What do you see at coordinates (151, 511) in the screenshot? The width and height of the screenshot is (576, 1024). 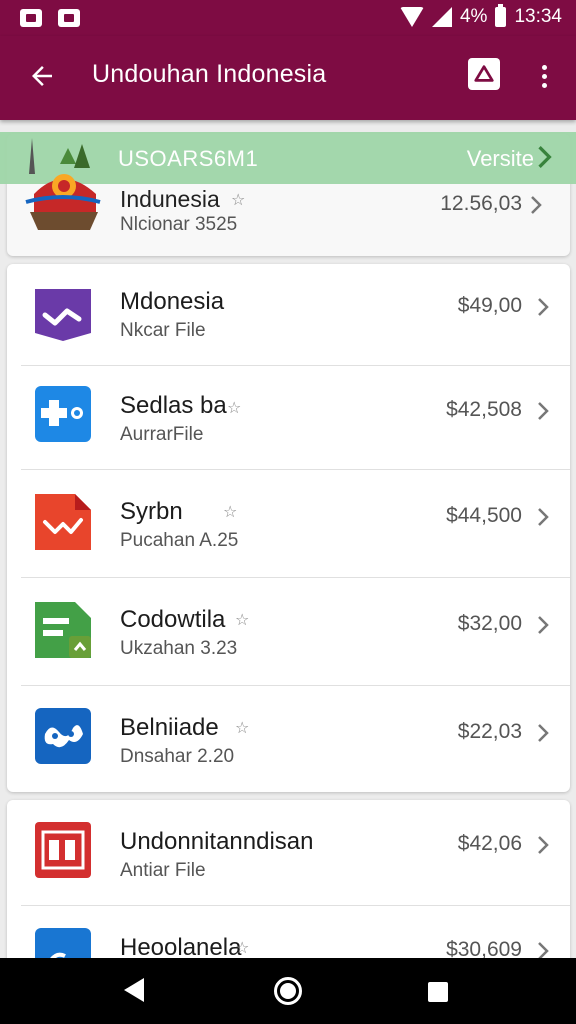 I see `item-title: Syrbn` at bounding box center [151, 511].